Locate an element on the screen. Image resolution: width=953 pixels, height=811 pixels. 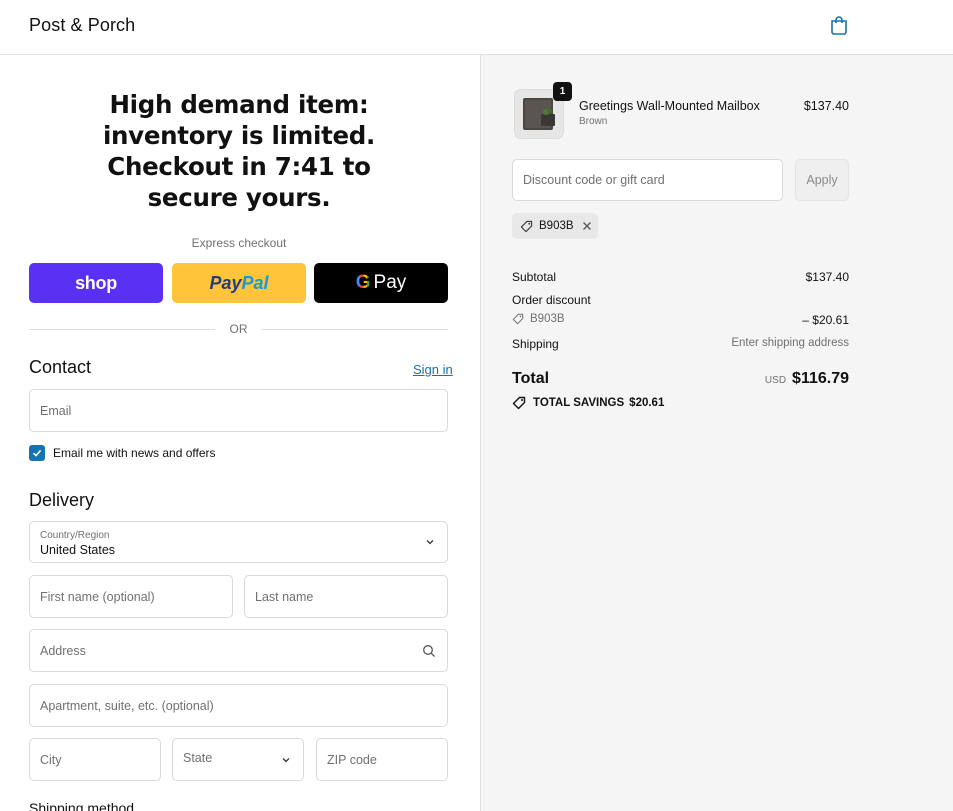
email-placeholder: Email is located at coordinates (56, 410).